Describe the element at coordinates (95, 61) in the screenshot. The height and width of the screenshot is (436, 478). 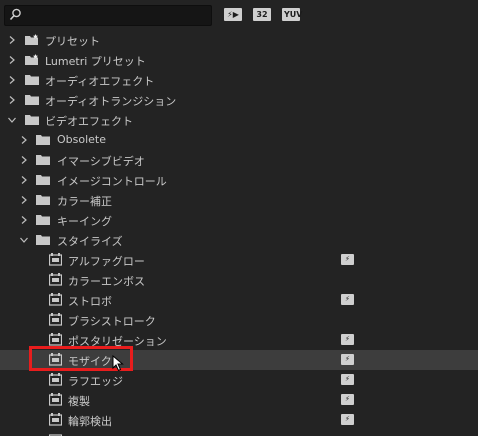
I see `tree-item-label: Lumetri プリセット` at that location.